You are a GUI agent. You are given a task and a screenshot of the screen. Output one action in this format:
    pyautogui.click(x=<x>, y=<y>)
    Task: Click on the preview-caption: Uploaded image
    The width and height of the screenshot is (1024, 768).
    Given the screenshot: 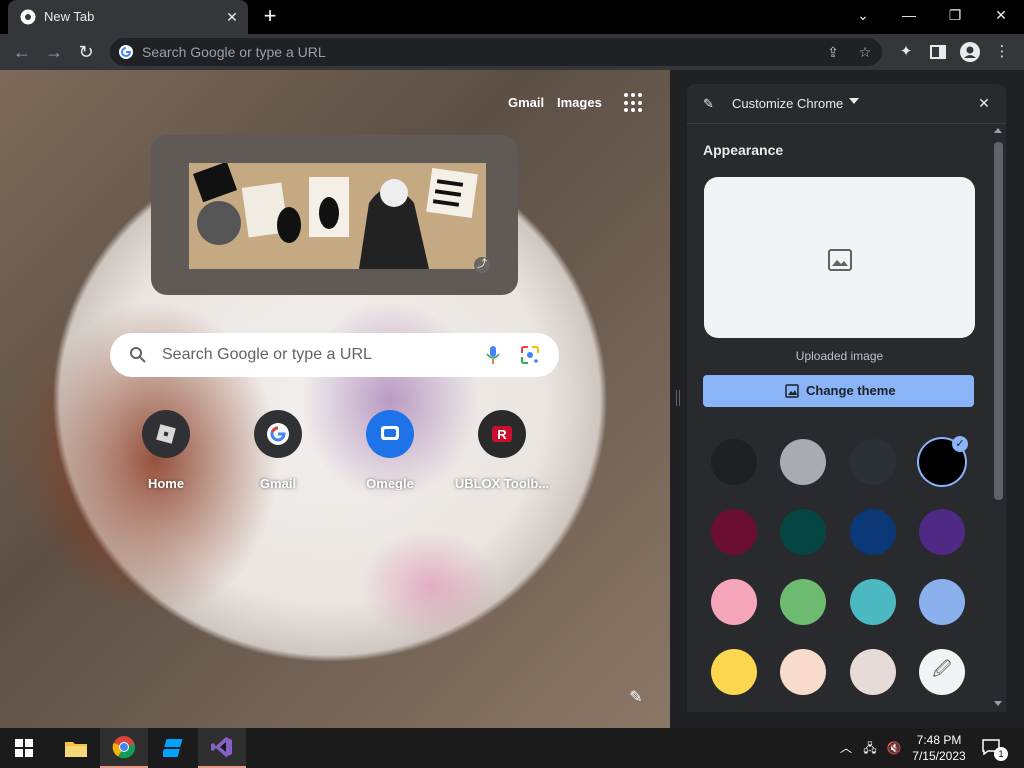 What is the action you would take?
    pyautogui.click(x=839, y=356)
    